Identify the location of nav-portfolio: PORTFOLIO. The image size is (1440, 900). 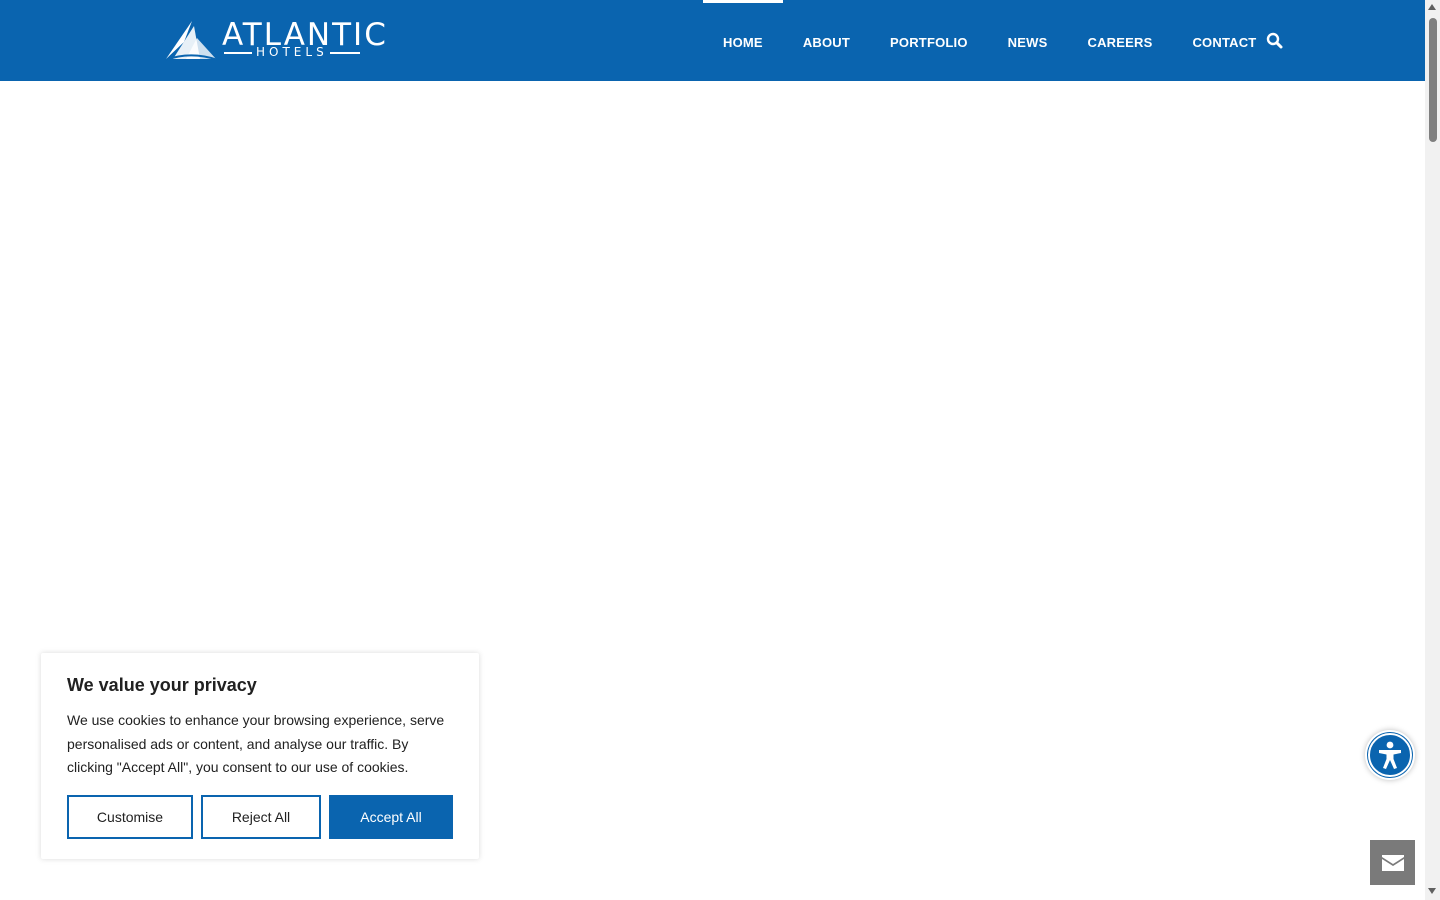
(929, 40).